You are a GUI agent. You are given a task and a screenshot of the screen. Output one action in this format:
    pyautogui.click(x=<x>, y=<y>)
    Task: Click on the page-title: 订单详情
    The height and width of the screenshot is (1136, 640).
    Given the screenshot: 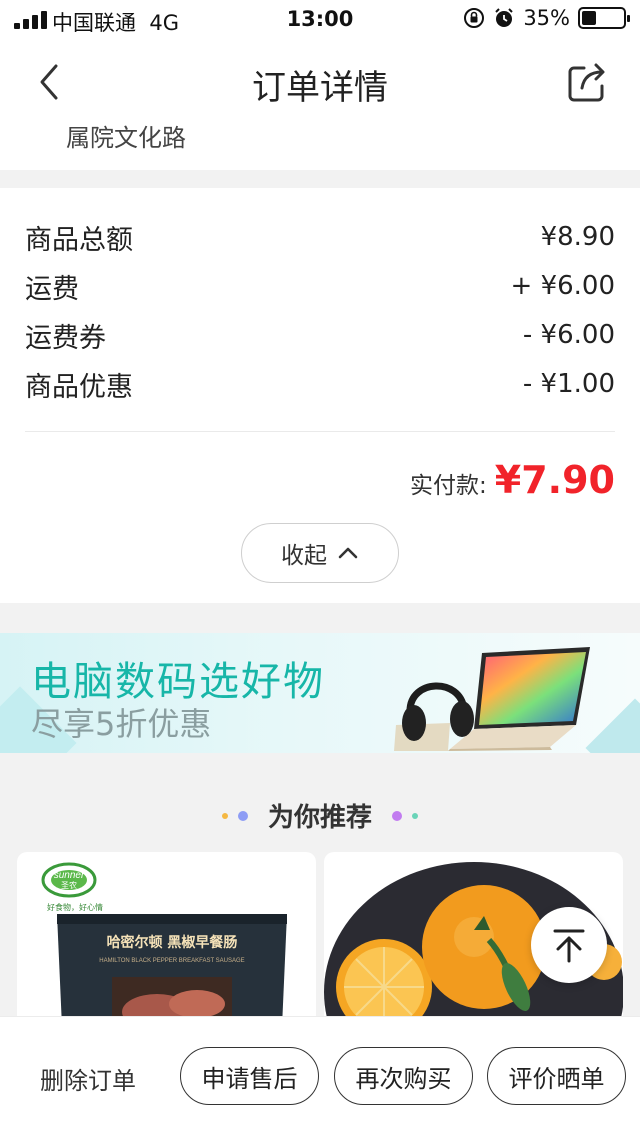 What is the action you would take?
    pyautogui.click(x=320, y=88)
    